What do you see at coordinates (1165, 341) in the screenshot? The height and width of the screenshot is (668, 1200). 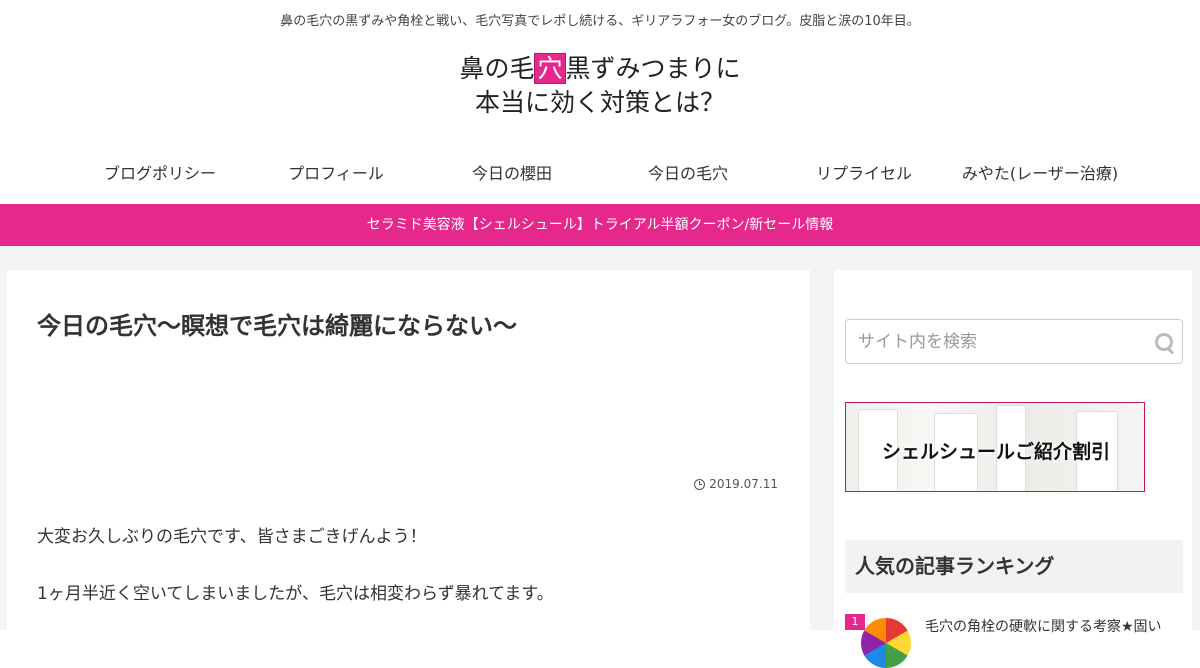 I see `search-icon` at bounding box center [1165, 341].